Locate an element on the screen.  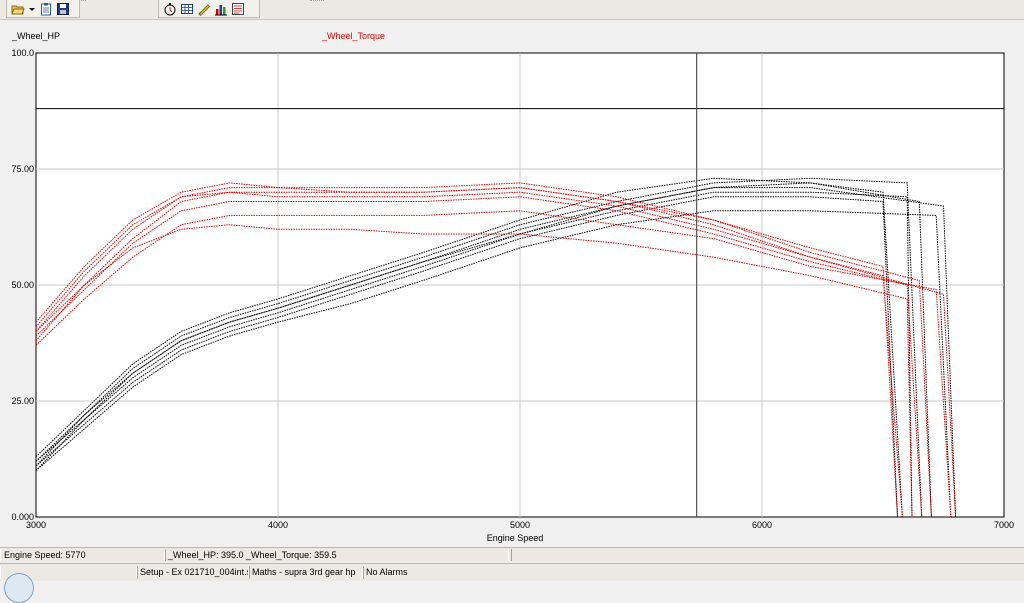
y-tick-label: 100.0 is located at coordinates (22, 53).